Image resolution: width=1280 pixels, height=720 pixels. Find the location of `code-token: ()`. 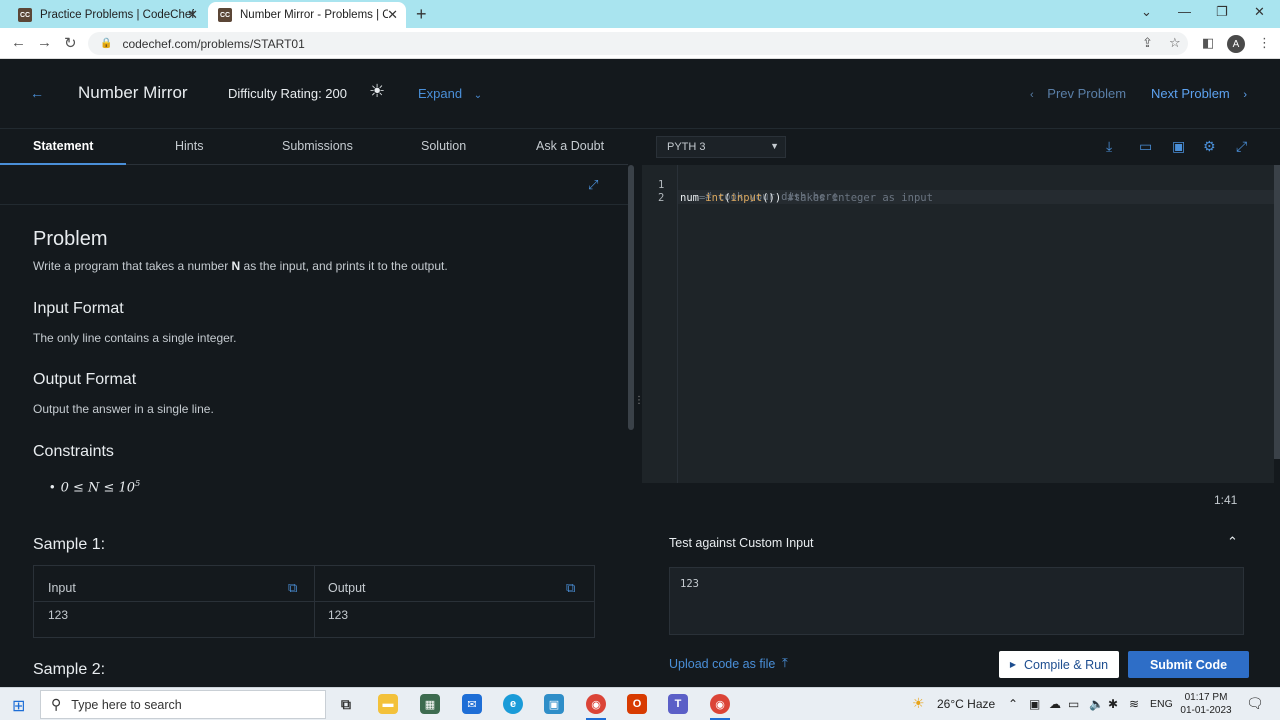

code-token: () is located at coordinates (768, 198).